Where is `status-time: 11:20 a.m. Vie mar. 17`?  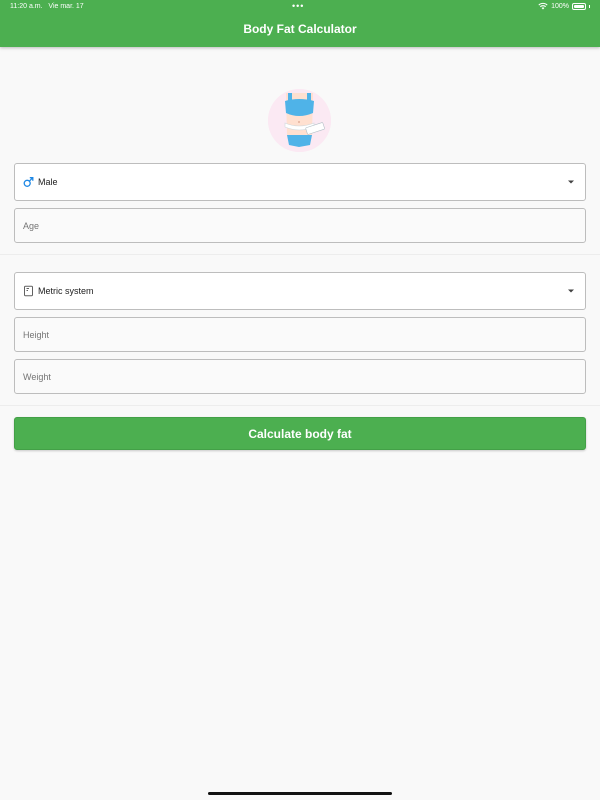 status-time: 11:20 a.m. Vie mar. 17 is located at coordinates (47, 6).